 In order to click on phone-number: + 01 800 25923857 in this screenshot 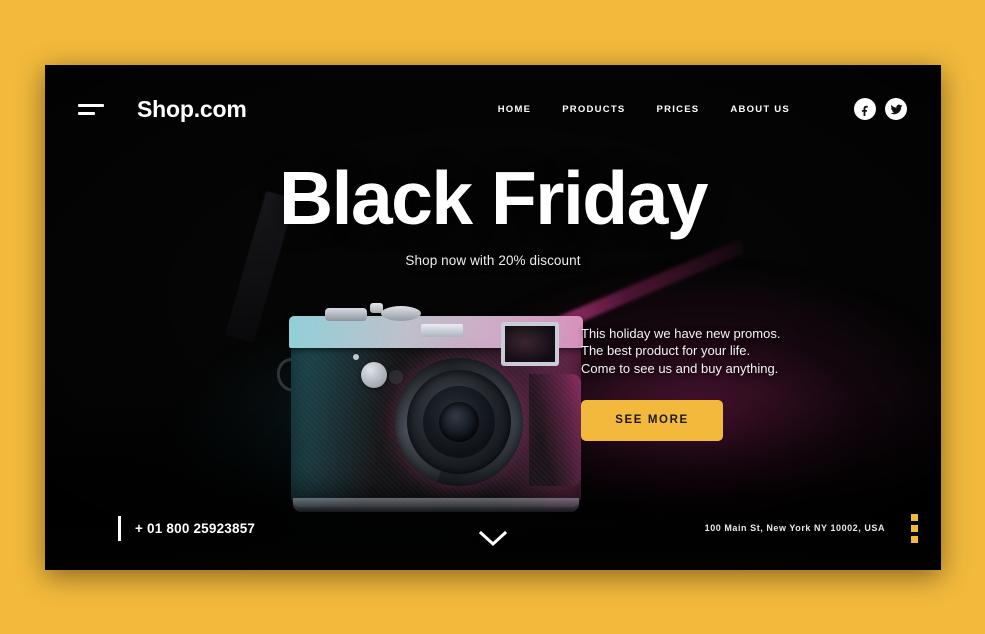, I will do `click(195, 528)`.